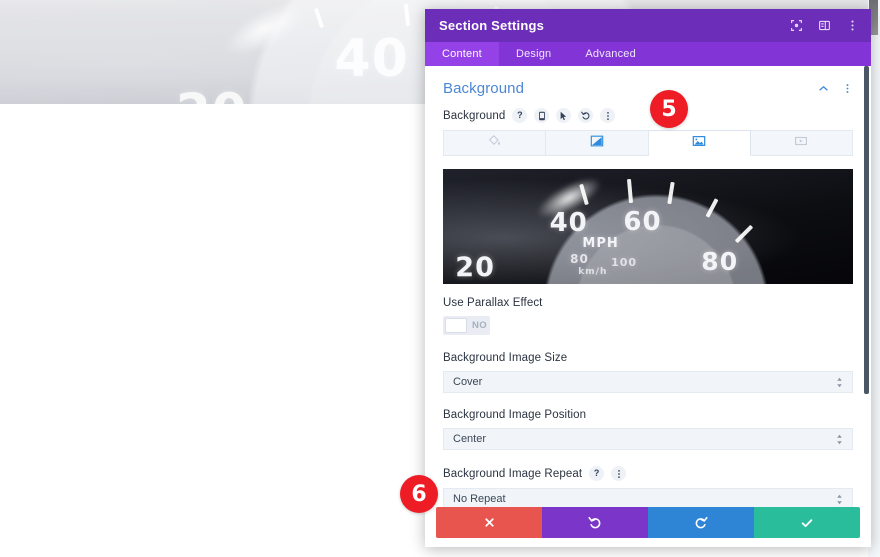 This screenshot has width=880, height=557. Describe the element at coordinates (835, 88) in the screenshot. I see `section-header-icons` at that location.